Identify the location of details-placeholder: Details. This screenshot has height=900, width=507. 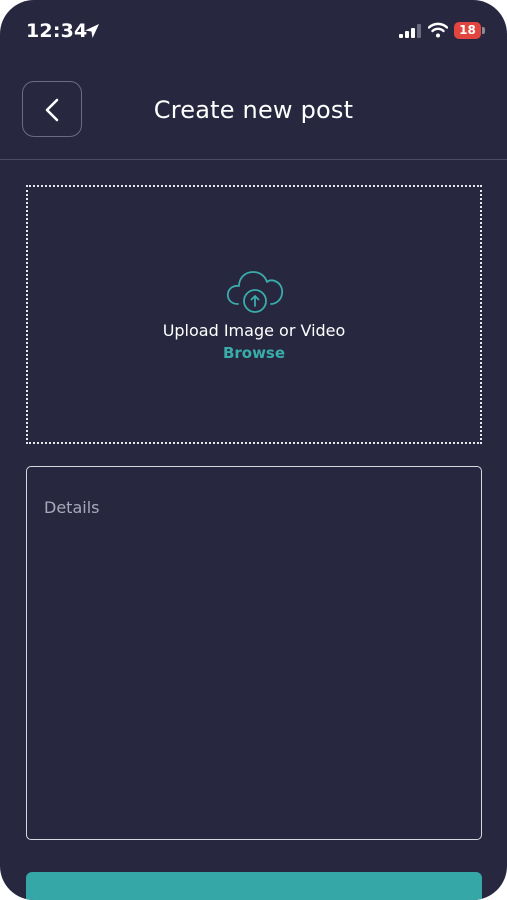
(72, 507).